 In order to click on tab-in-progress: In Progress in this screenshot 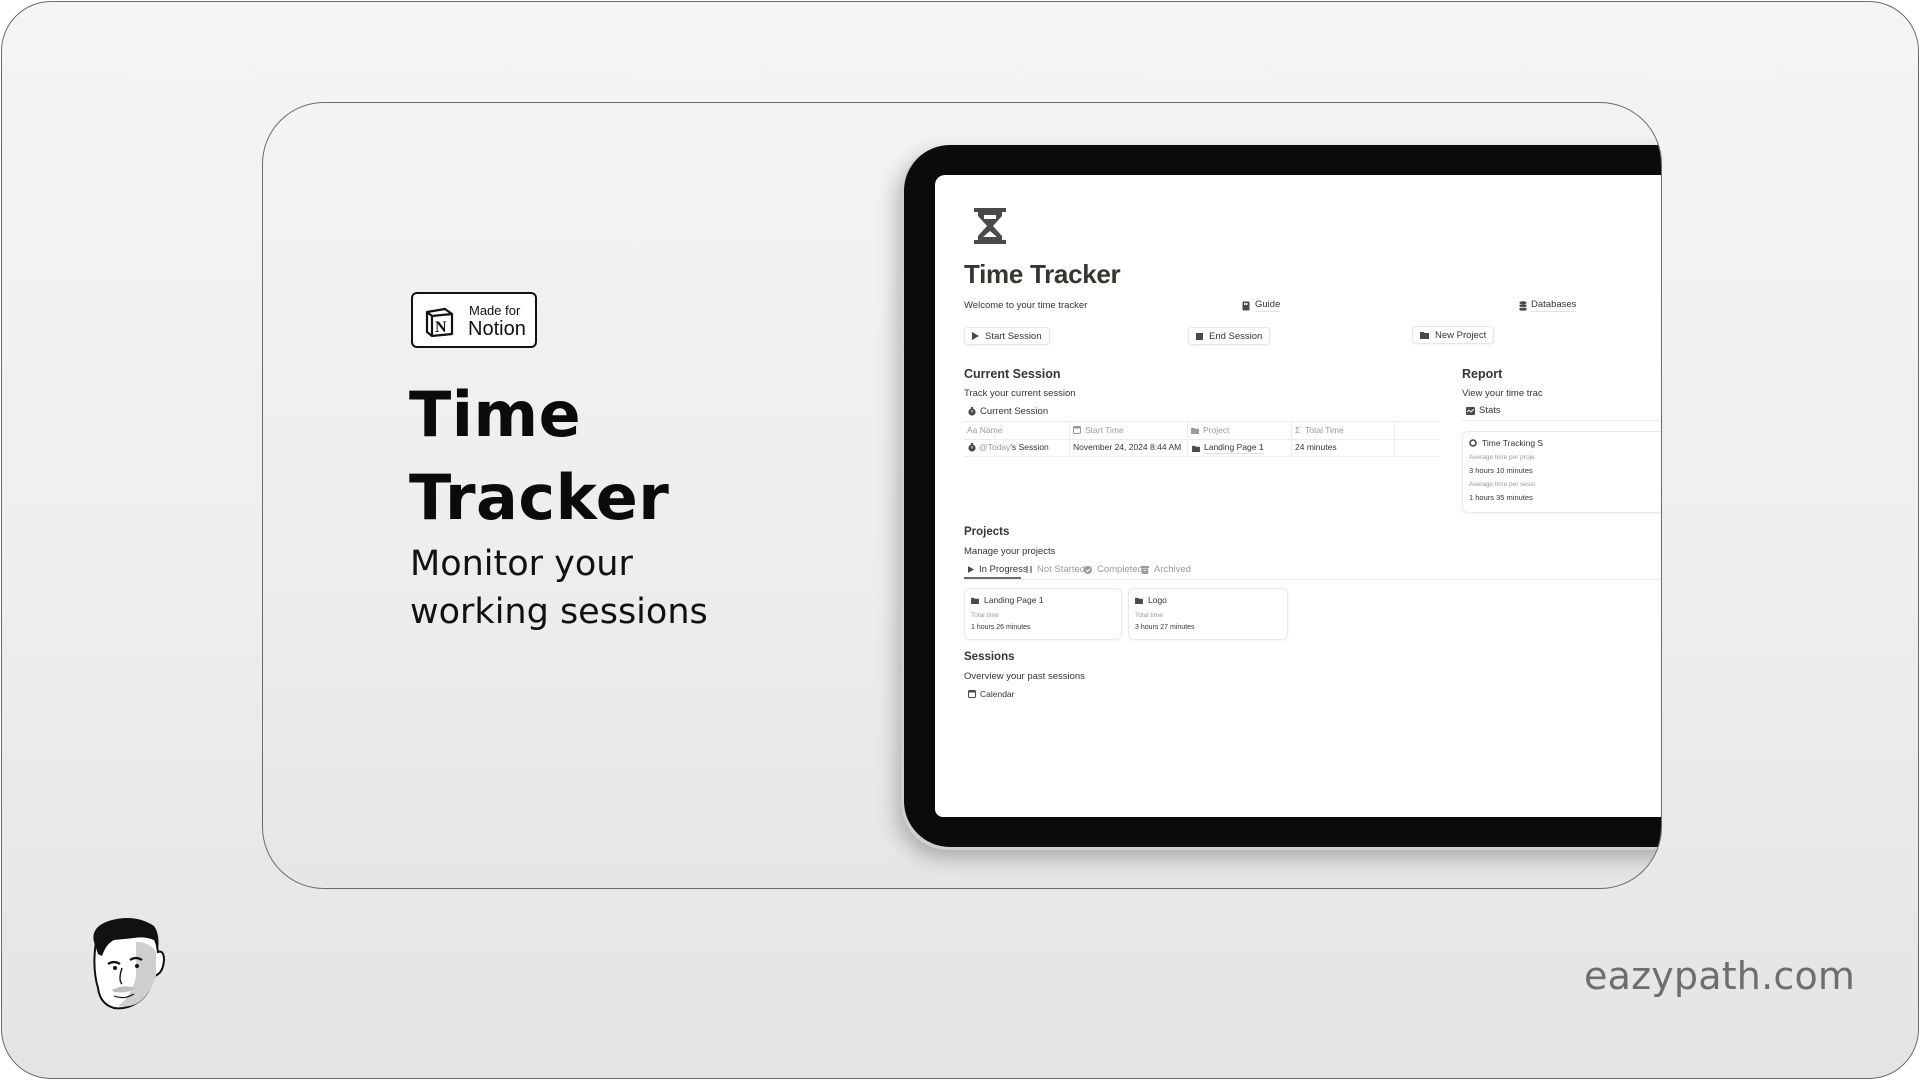, I will do `click(998, 569)`.